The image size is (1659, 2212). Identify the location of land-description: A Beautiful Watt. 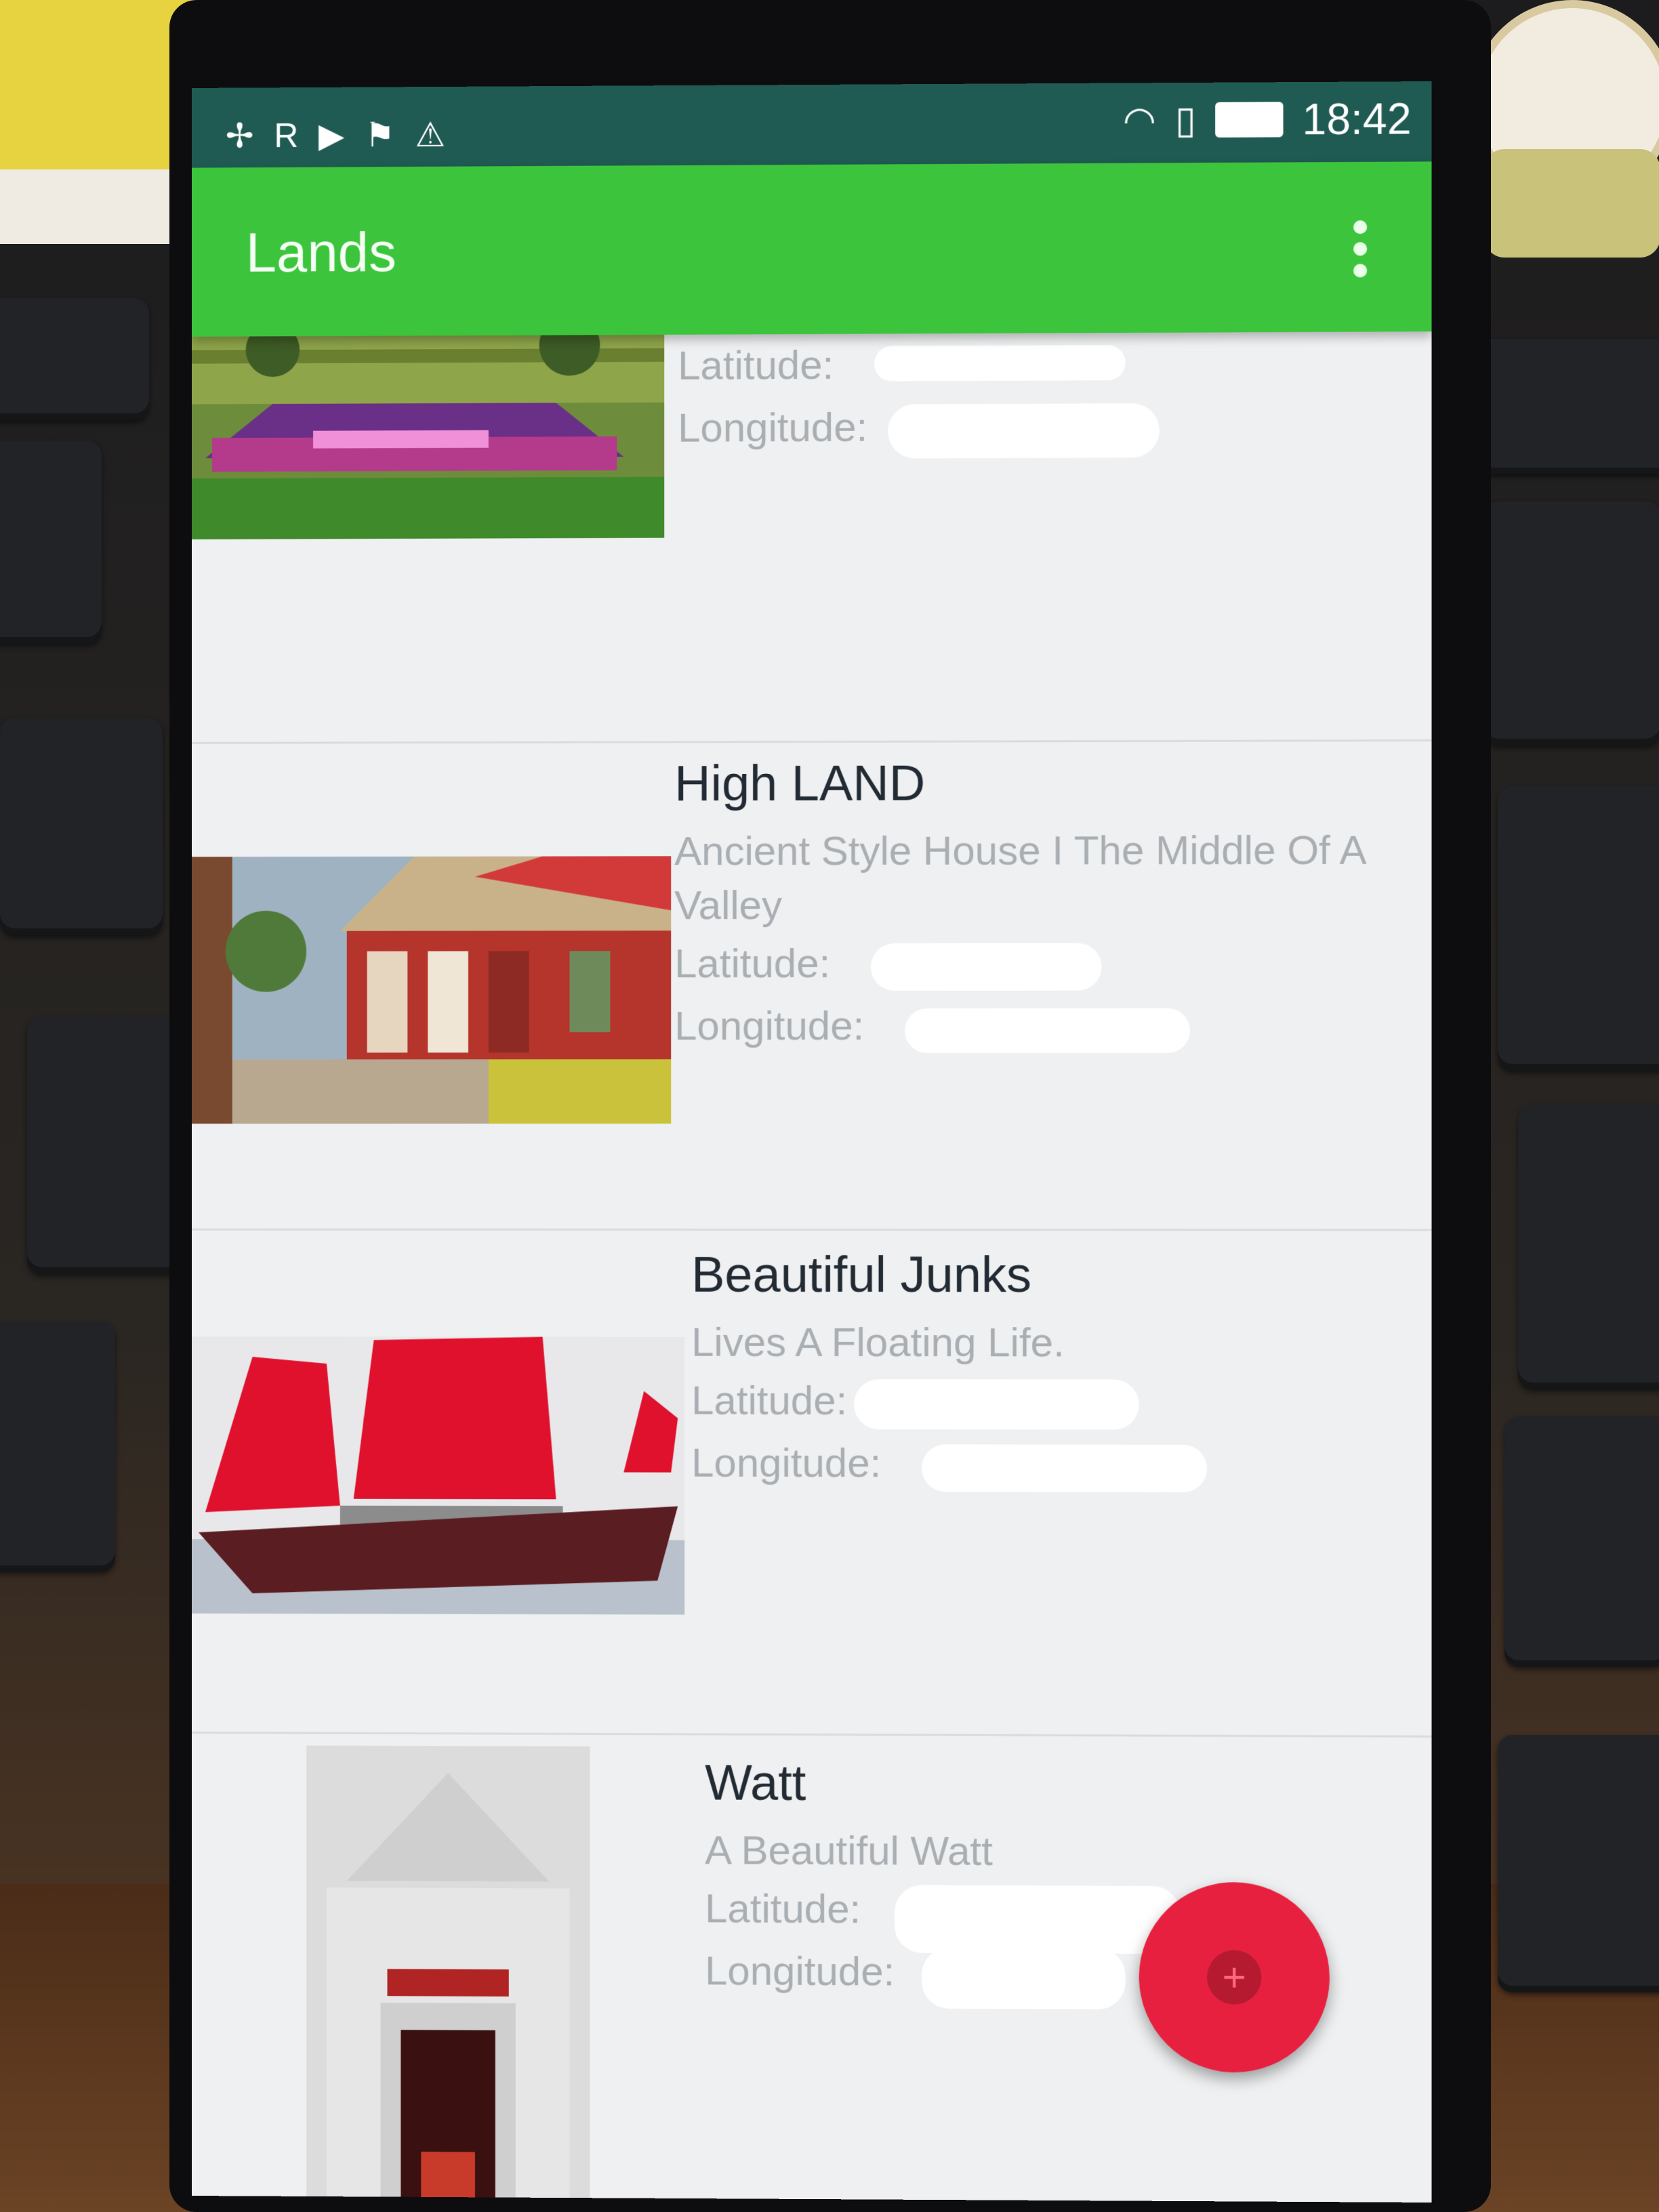
(849, 1851).